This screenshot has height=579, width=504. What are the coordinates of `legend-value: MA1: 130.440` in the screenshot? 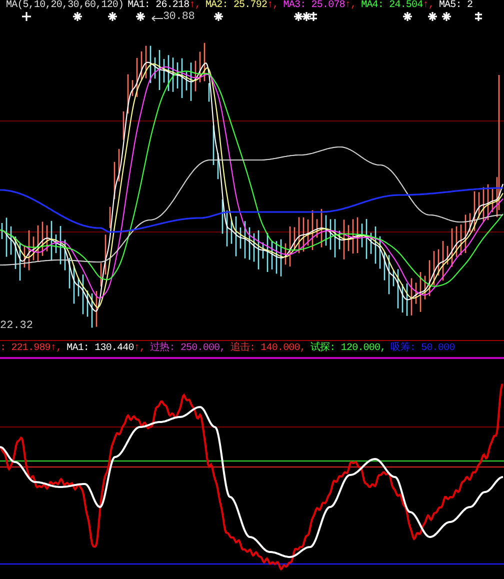 It's located at (100, 349).